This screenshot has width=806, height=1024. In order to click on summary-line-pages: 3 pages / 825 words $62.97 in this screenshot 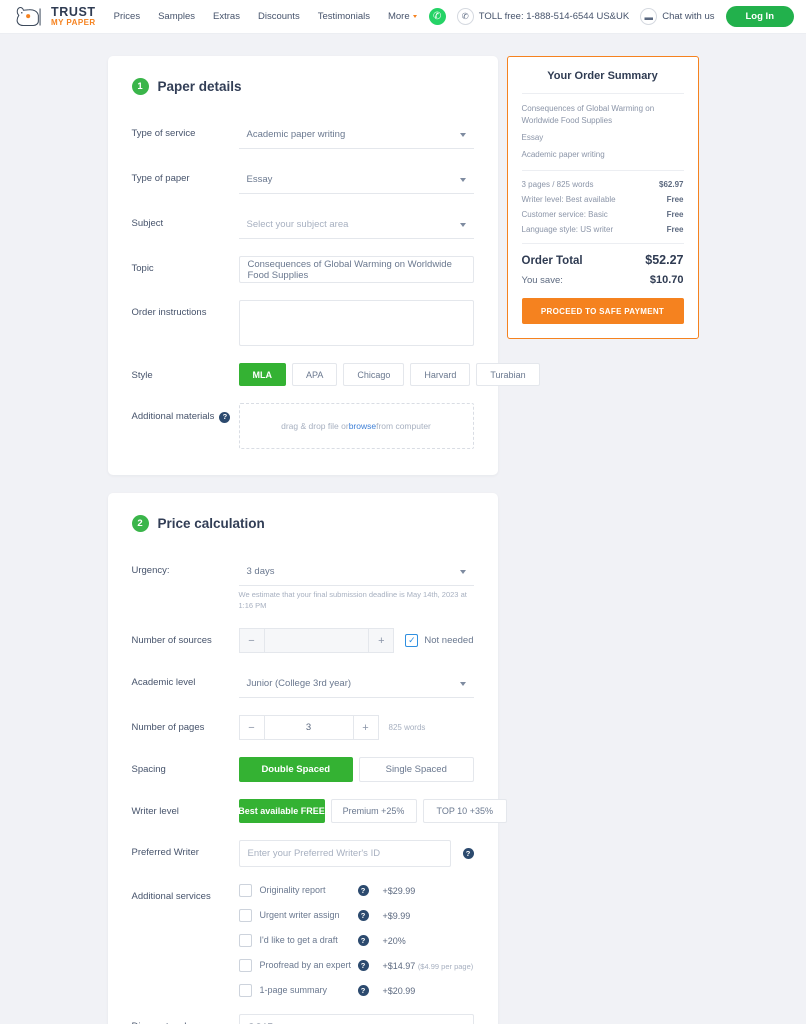, I will do `click(603, 184)`.